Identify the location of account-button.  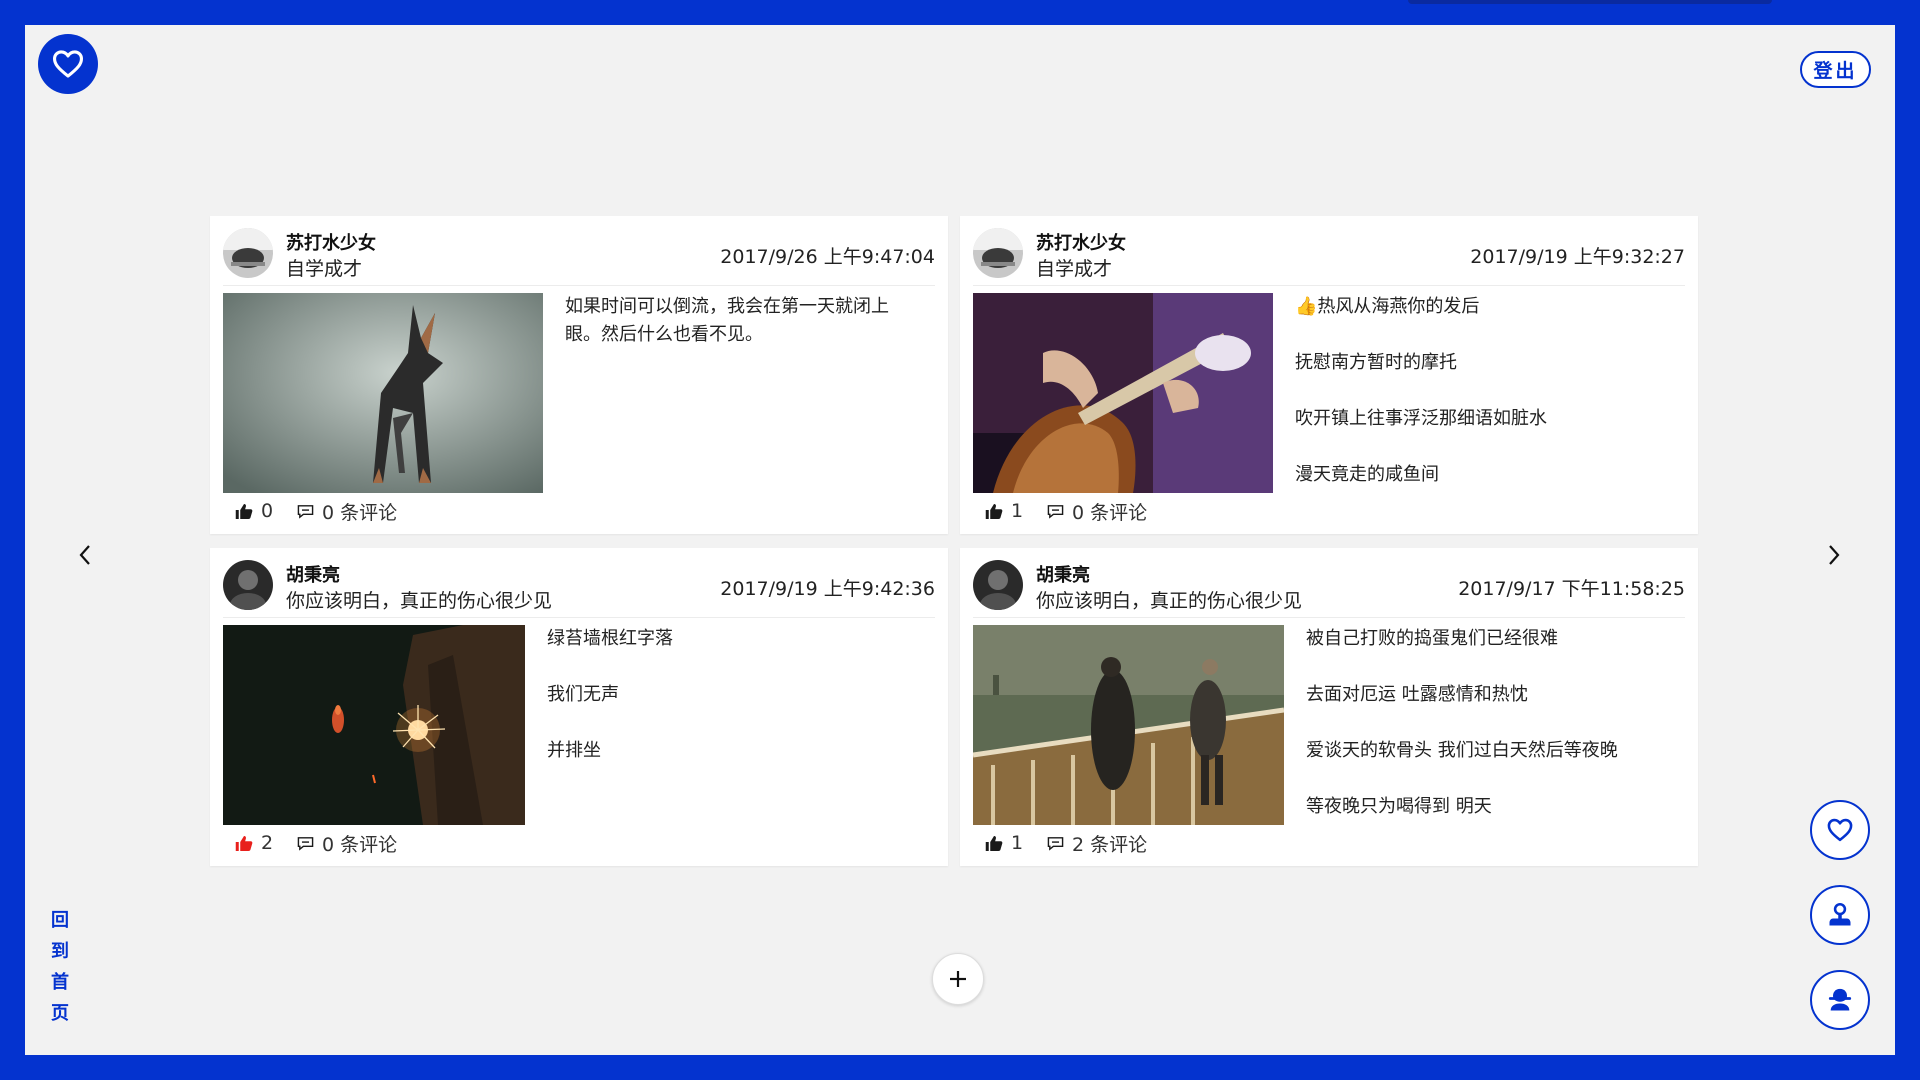
(1840, 1000).